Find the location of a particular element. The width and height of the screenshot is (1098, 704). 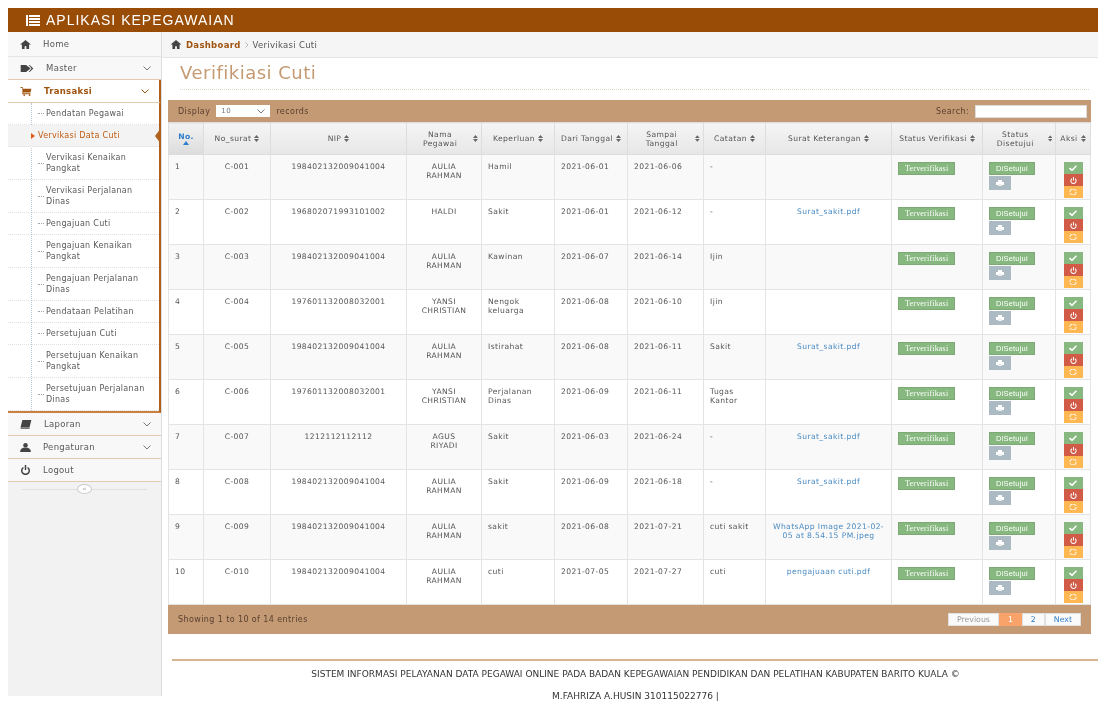

submenu-item: Vervikasi Kenaikan Pangkat is located at coordinates (83, 163).